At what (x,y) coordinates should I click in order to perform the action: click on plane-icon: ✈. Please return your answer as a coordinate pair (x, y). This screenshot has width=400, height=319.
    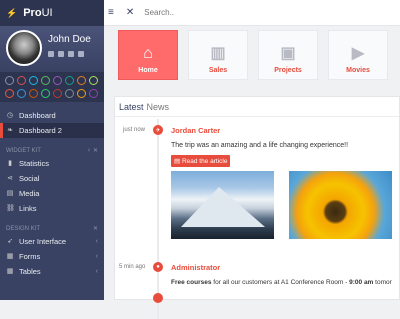
    Looking at the image, I should click on (158, 130).